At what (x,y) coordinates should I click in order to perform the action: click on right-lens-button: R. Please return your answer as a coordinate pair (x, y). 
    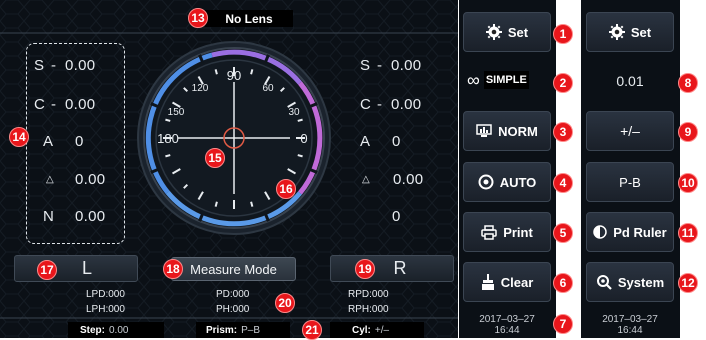
    Looking at the image, I should click on (392, 268).